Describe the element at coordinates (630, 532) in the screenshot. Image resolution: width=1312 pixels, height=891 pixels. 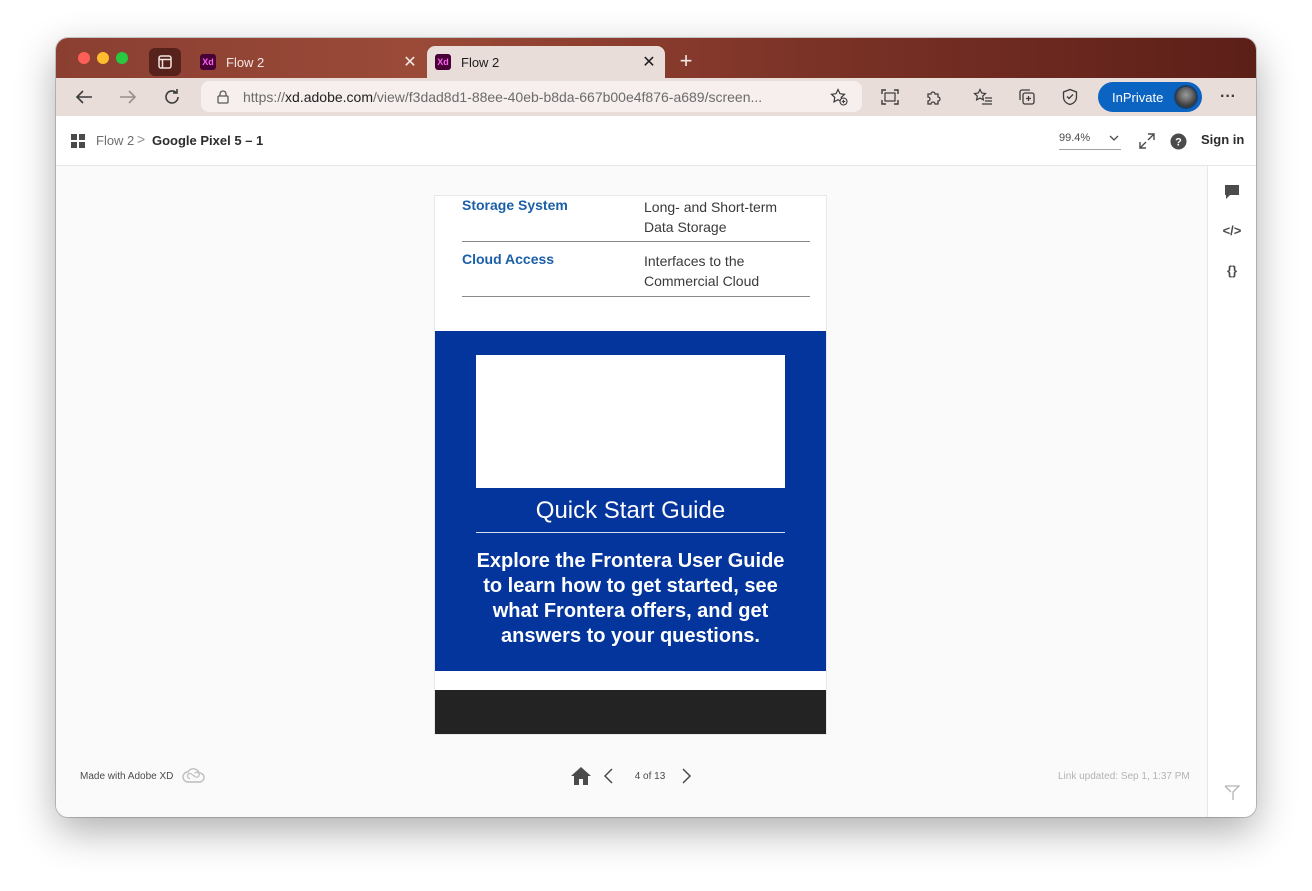
I see `divider` at that location.